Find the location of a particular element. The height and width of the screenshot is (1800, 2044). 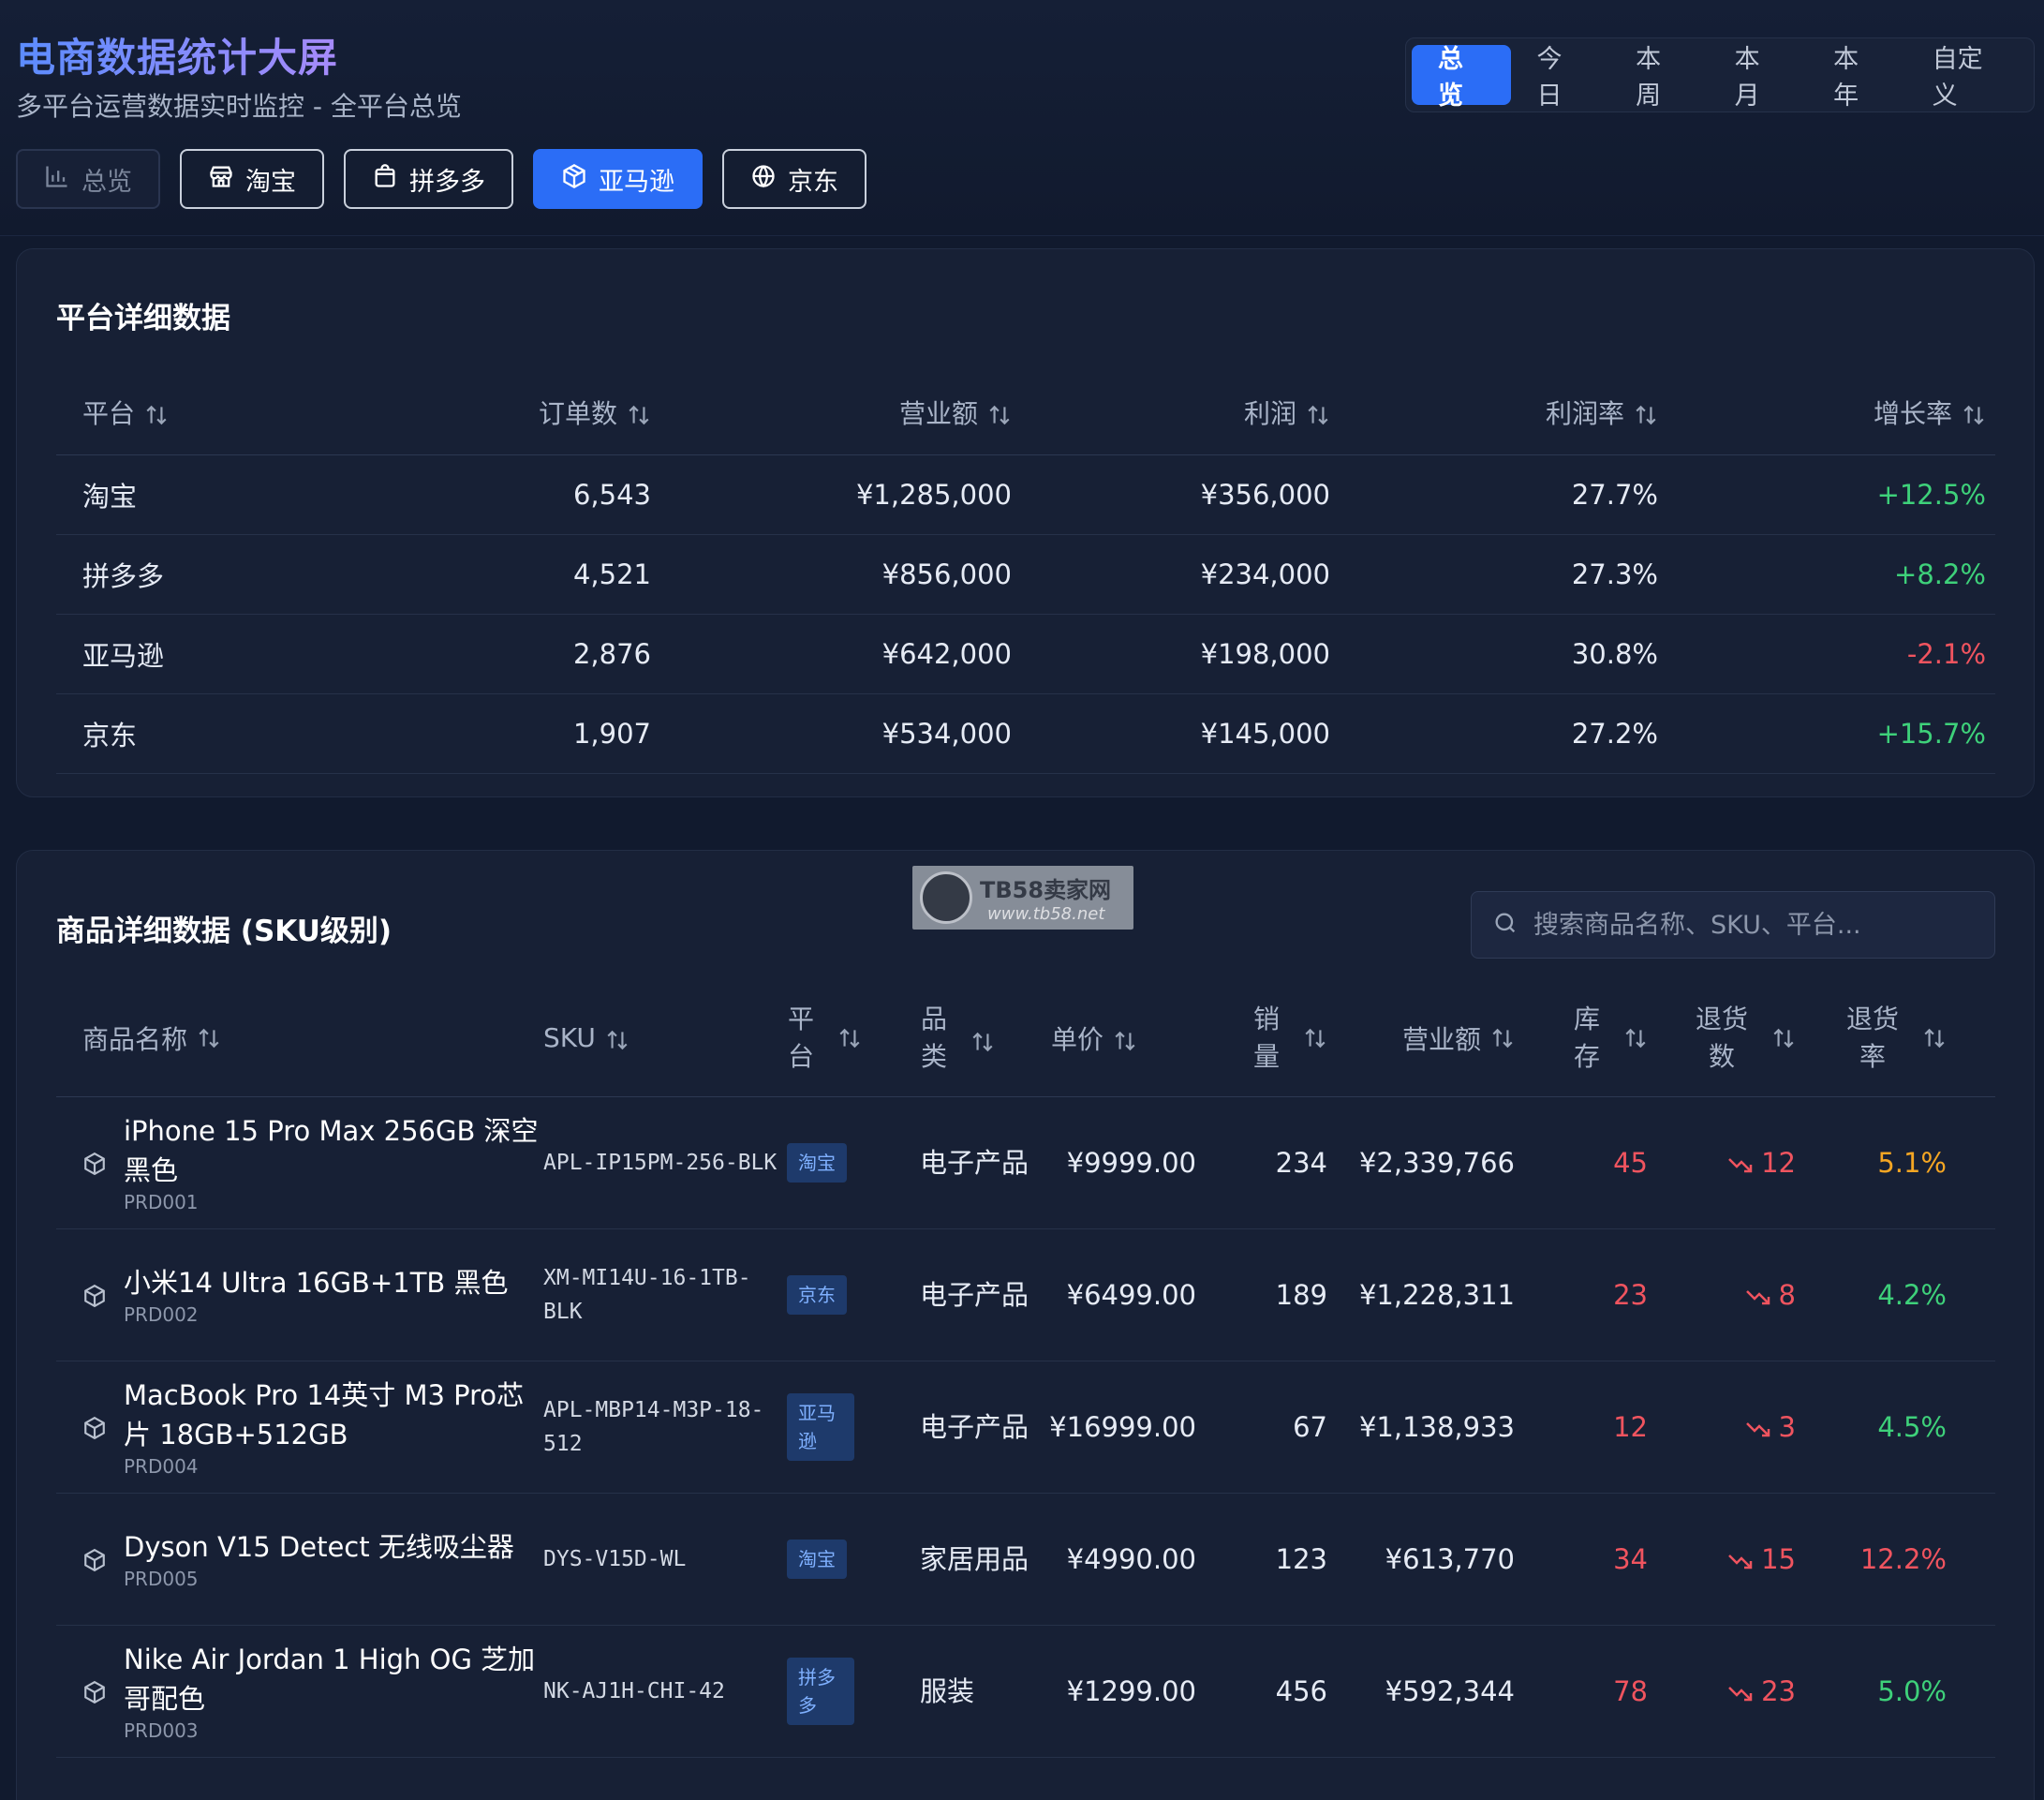

platform-tab-label: 总览 is located at coordinates (106, 182).